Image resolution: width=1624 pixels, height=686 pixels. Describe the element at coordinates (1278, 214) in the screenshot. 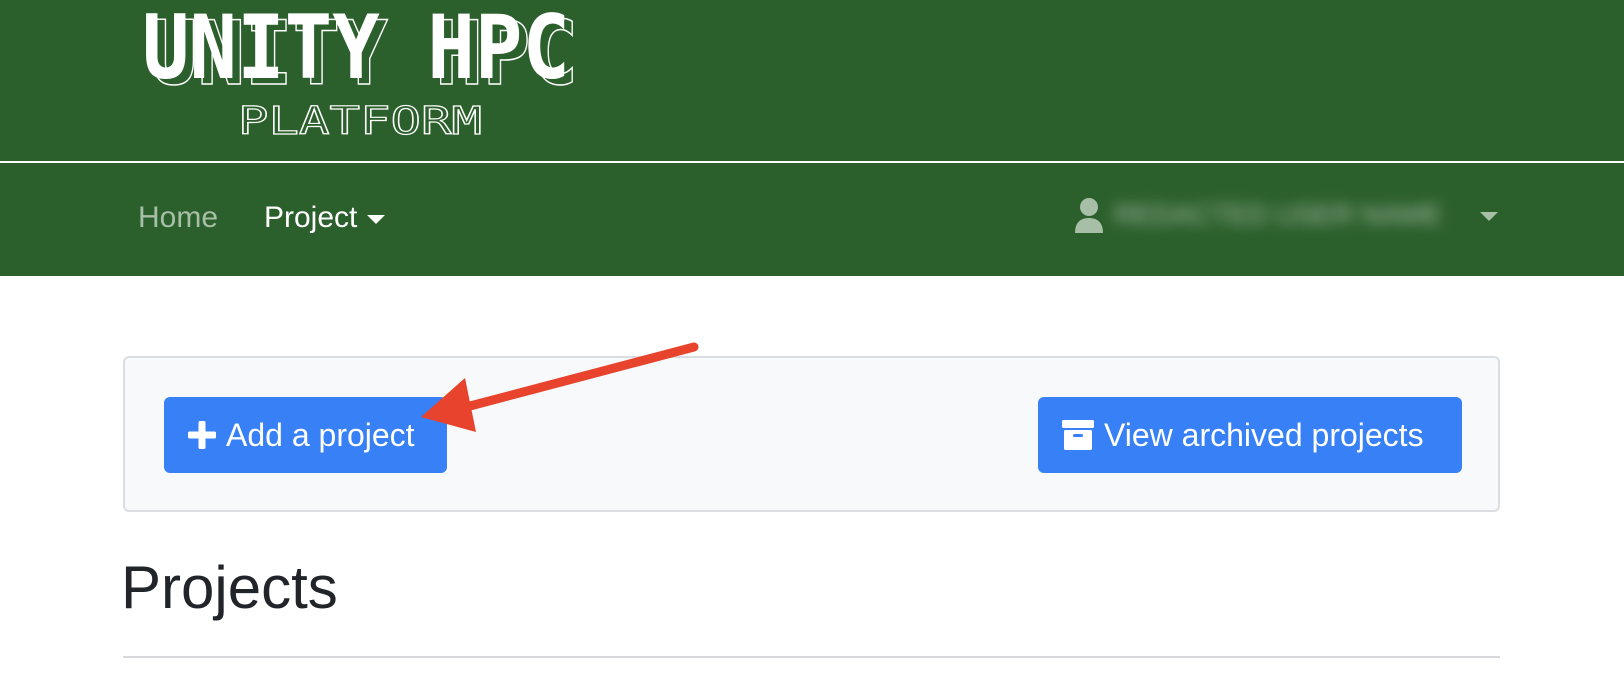

I see `user-name: REDACTED USER NAME` at that location.